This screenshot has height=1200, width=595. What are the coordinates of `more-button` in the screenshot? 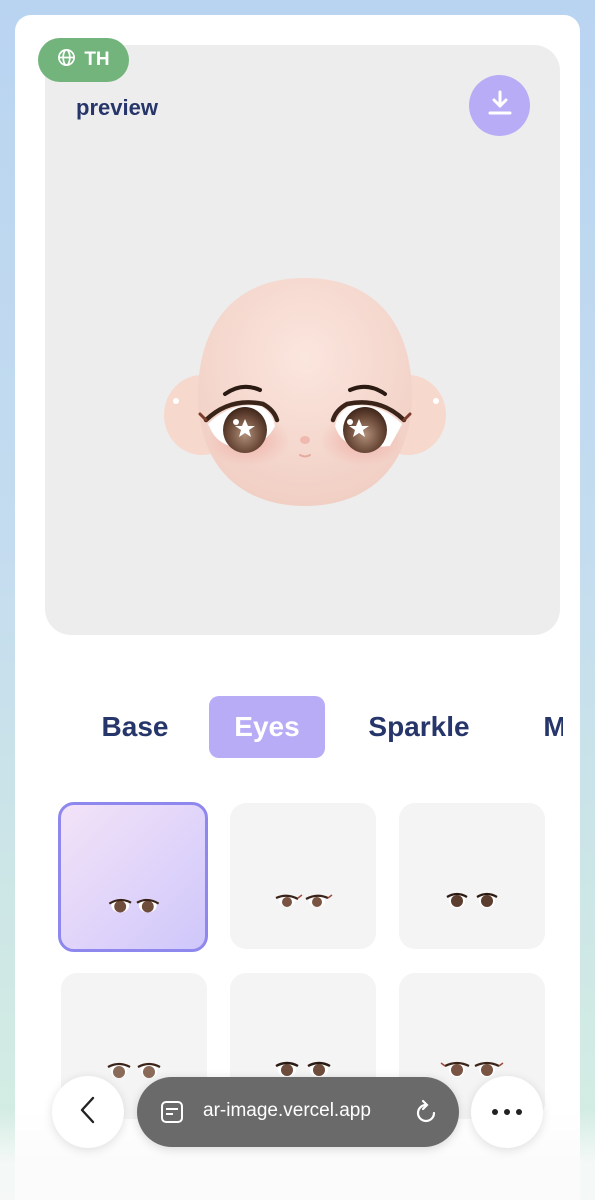 It's located at (507, 1112).